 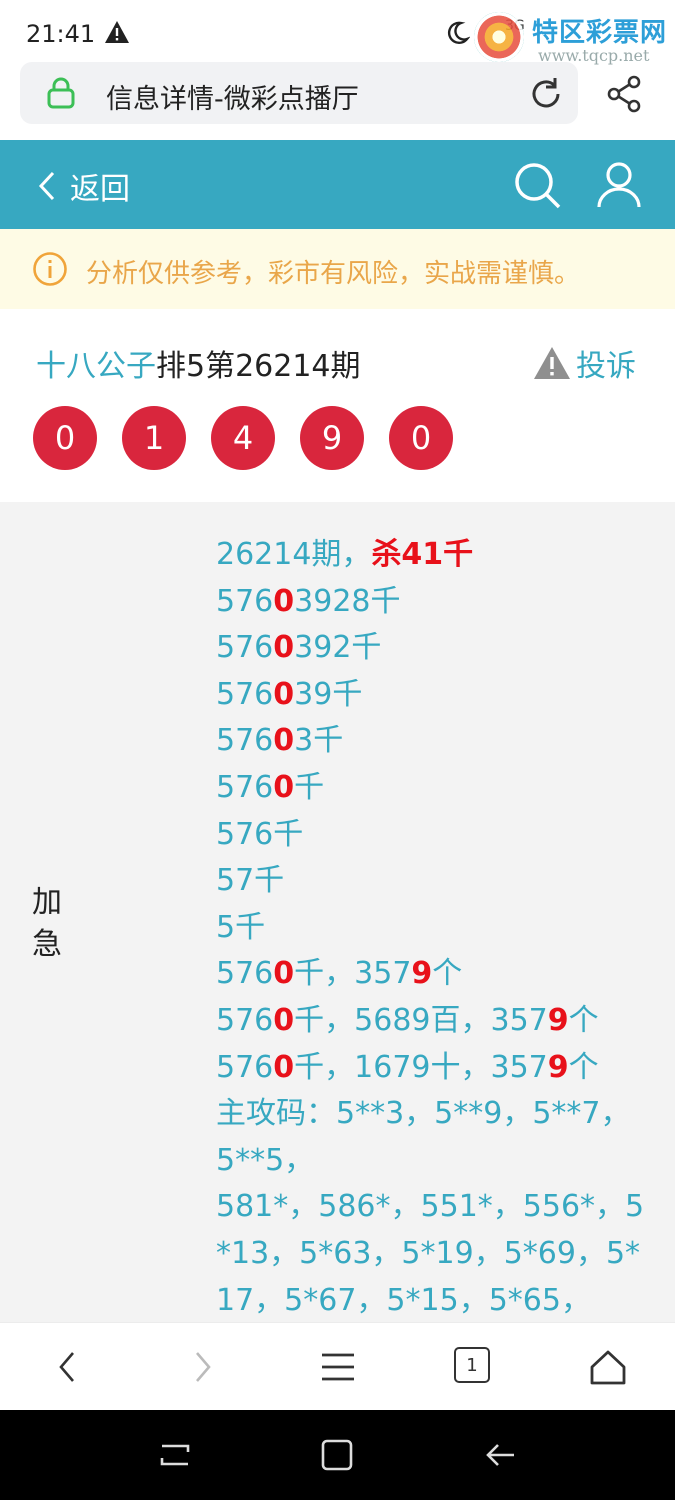 I want to click on post-header: 十八公子排5第26214期 投诉 0 1 4 9 0, so click(x=337, y=405).